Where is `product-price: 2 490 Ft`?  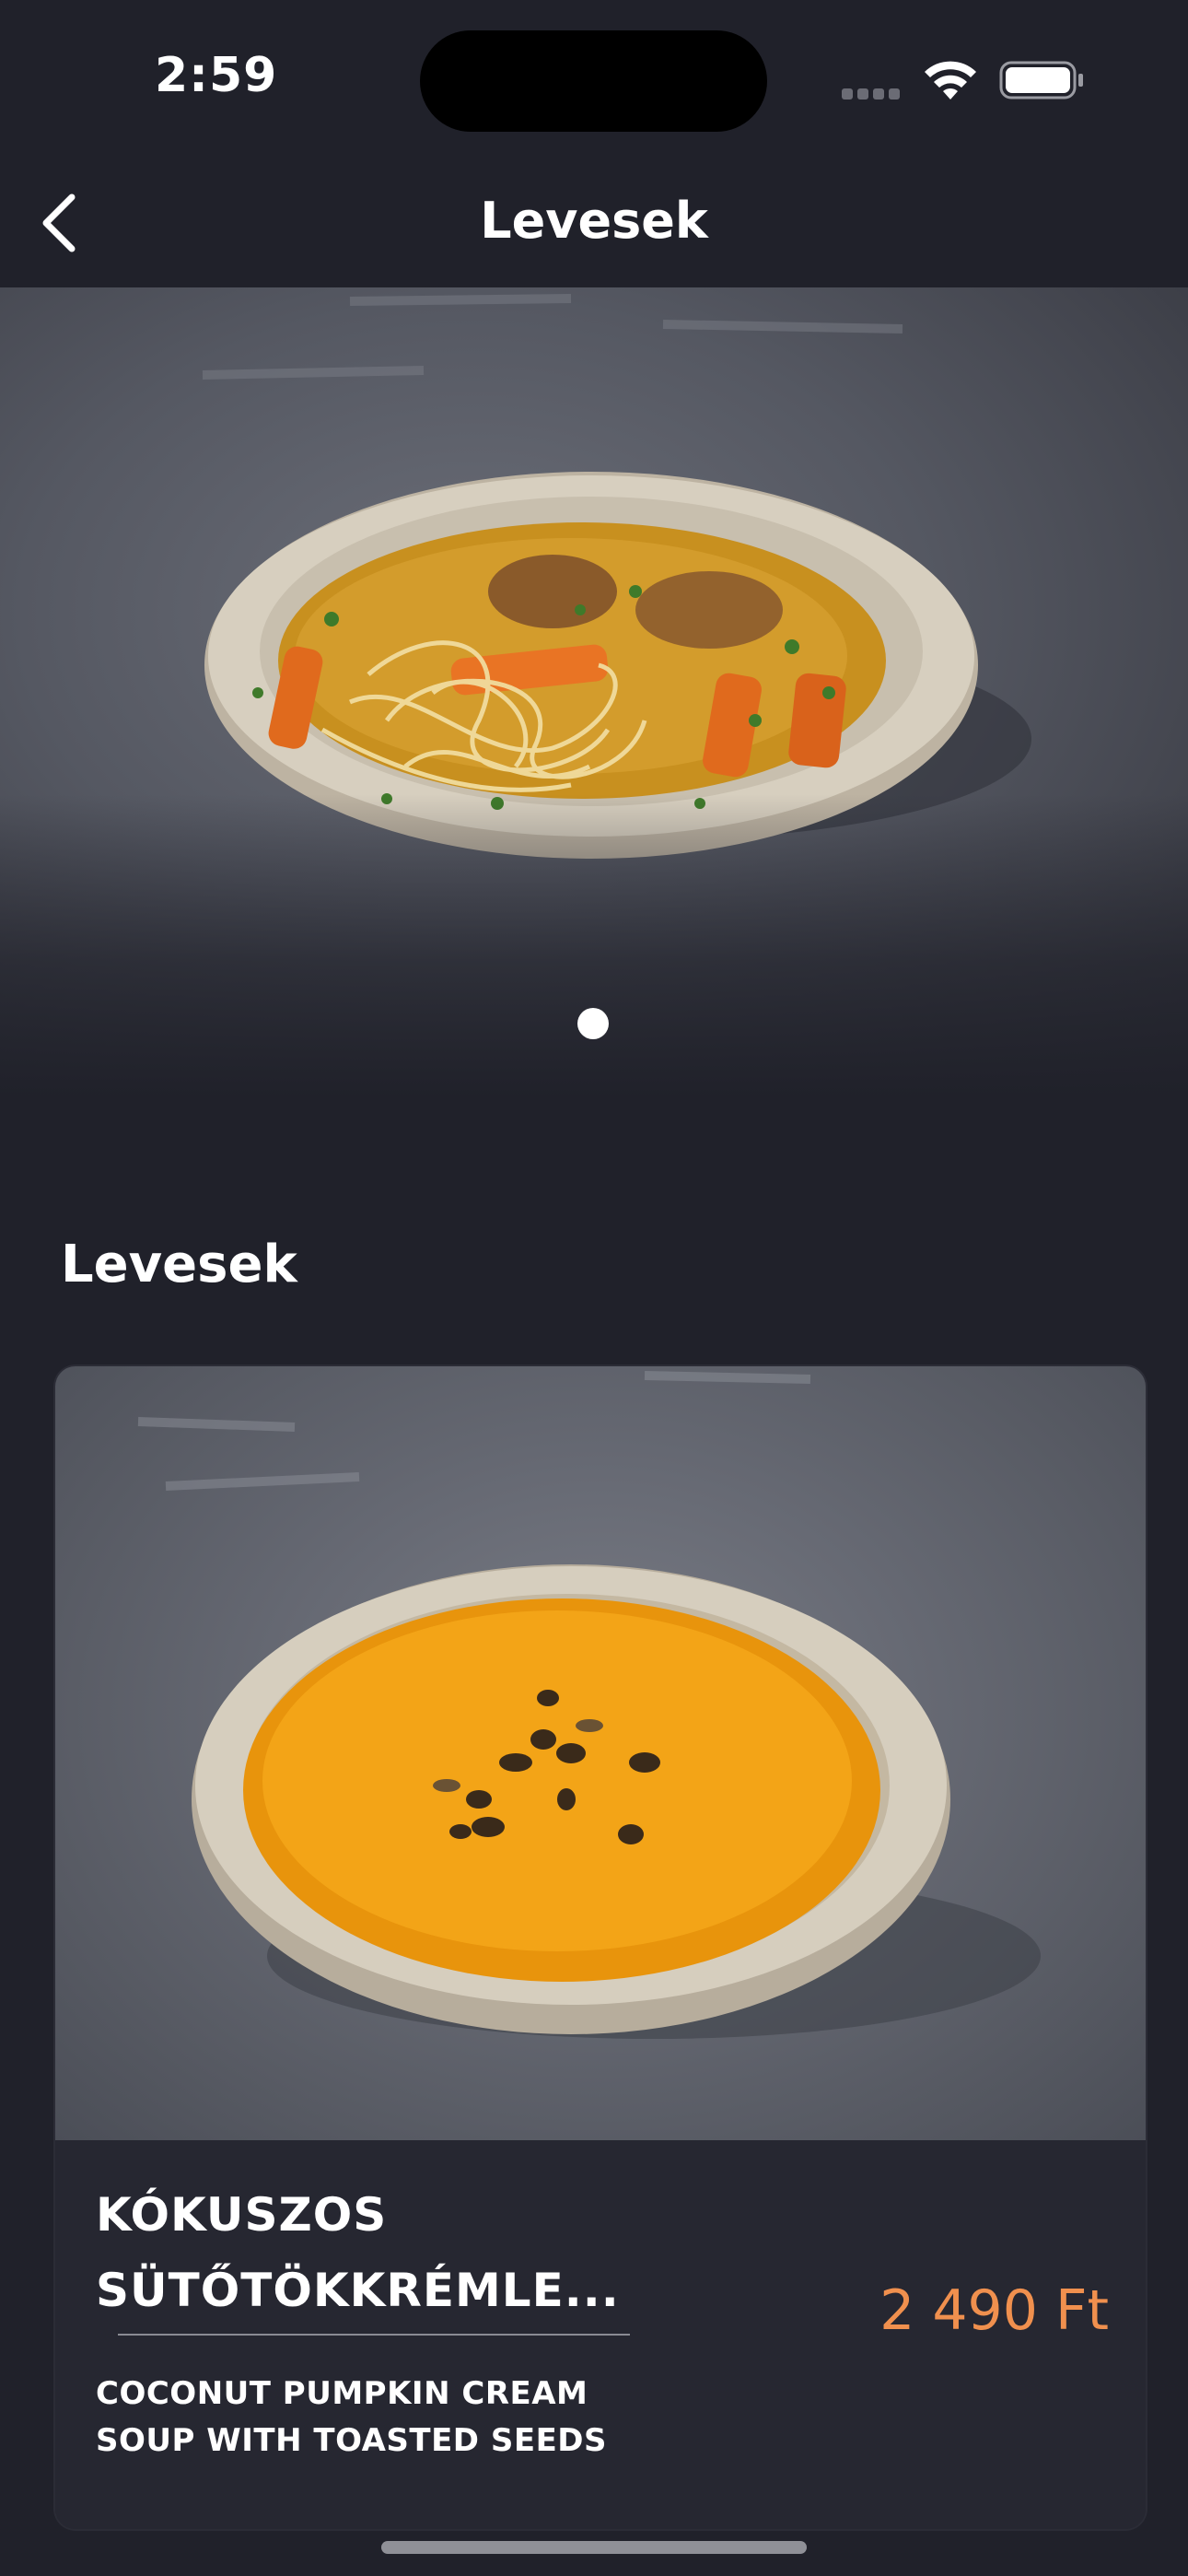 product-price: 2 490 Ft is located at coordinates (994, 2310).